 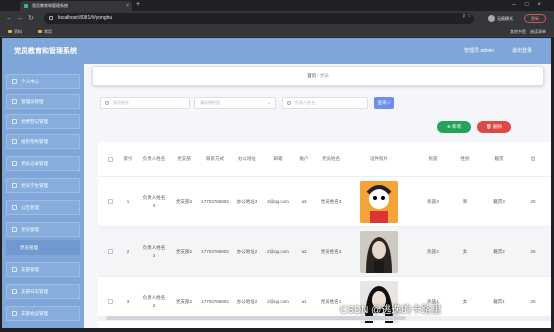 What do you see at coordinates (324, 75) in the screenshot?
I see `breadcrumb-current: 党员` at bounding box center [324, 75].